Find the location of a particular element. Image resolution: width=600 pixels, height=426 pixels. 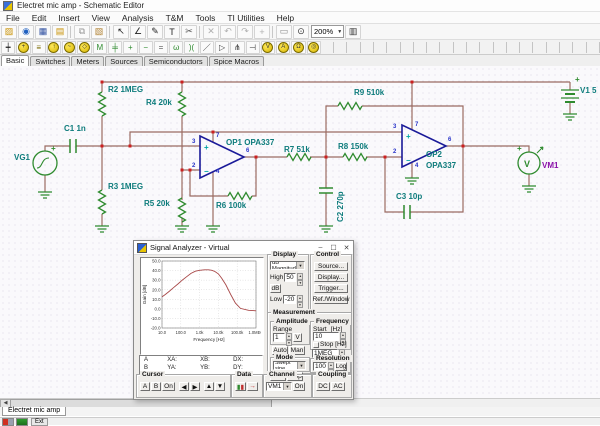

zoom-tool-icon: ⊙ is located at coordinates (301, 31).